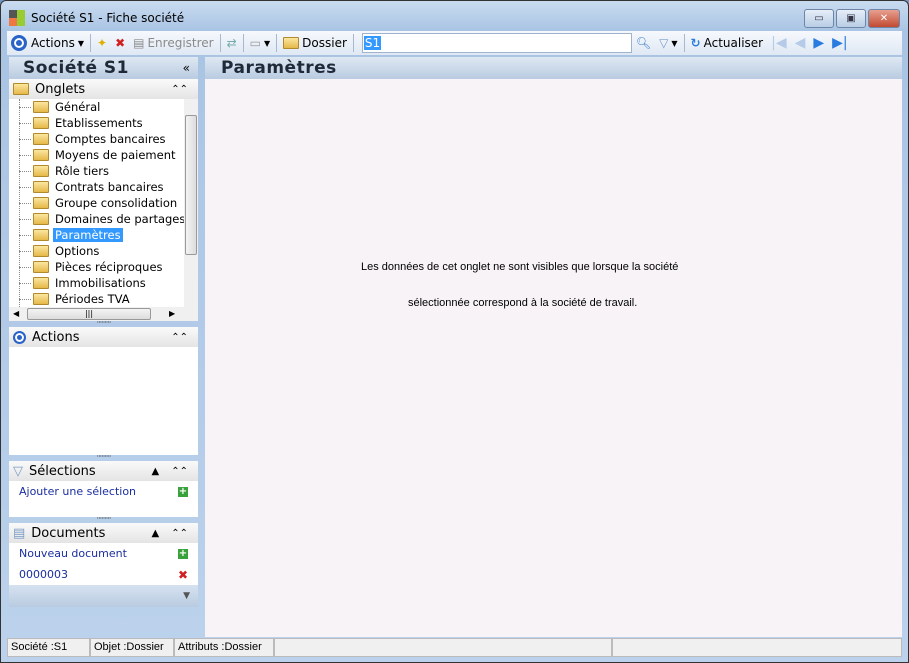 This screenshot has height=663, width=909. I want to click on minimize-button: ▭, so click(819, 18).